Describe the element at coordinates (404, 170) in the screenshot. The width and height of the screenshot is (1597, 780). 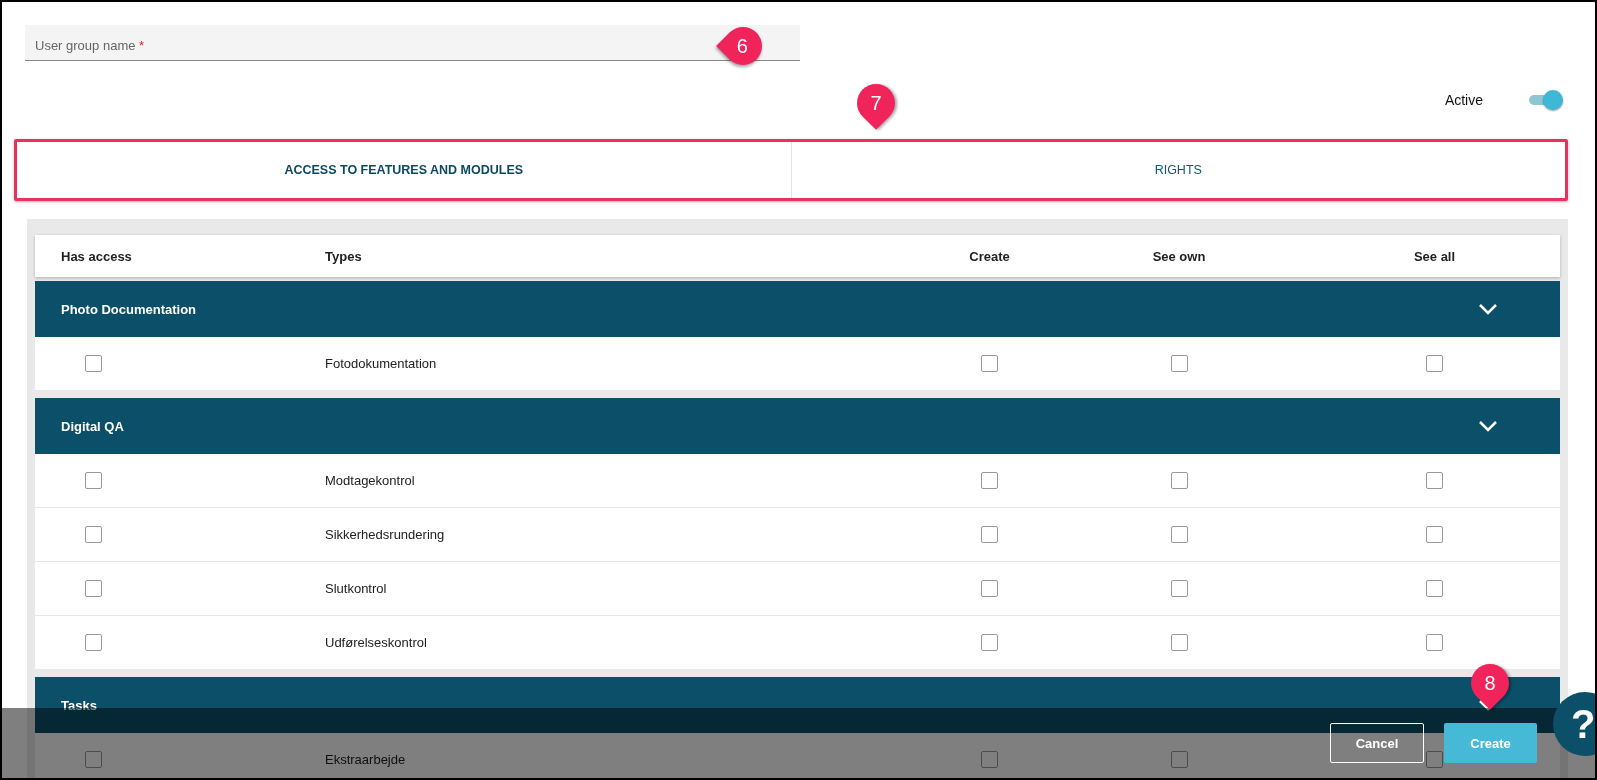
I see `tab: ACCESS TO FEATURES AND MODULES` at that location.